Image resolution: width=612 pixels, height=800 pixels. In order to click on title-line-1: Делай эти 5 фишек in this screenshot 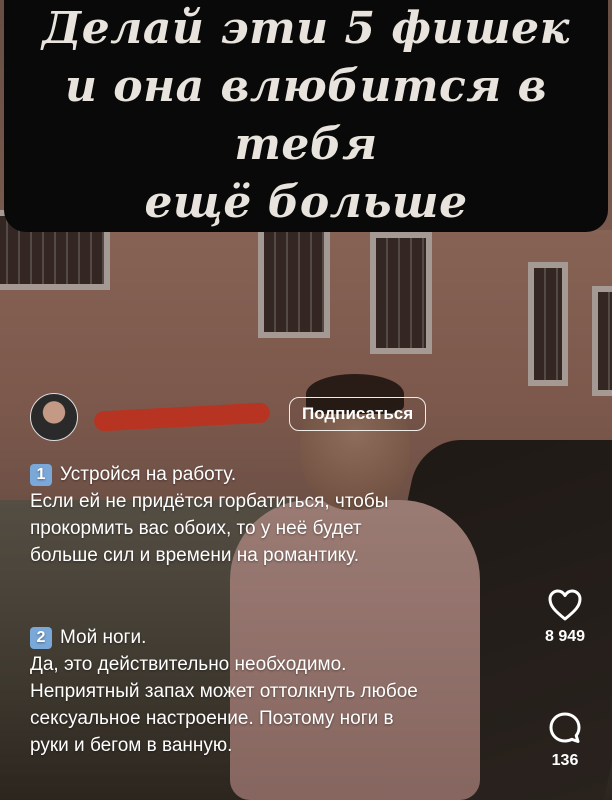, I will do `click(306, 28)`.